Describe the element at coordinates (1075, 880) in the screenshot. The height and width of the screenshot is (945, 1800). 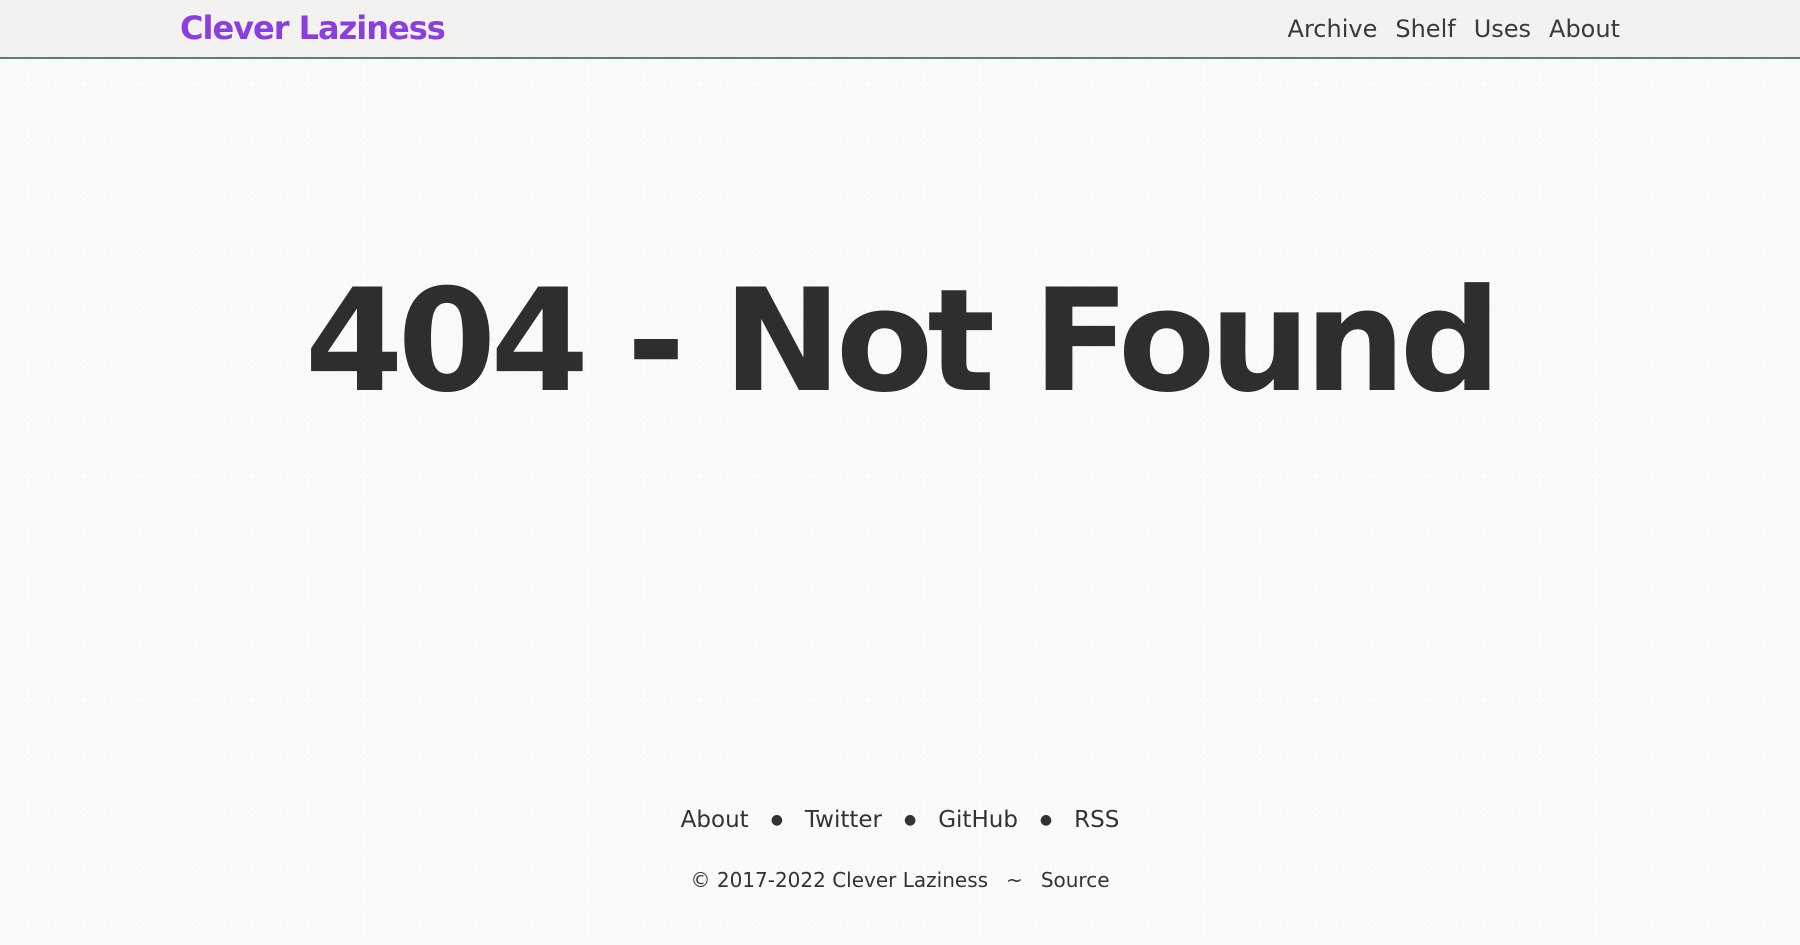
I see `source-link: Source` at that location.